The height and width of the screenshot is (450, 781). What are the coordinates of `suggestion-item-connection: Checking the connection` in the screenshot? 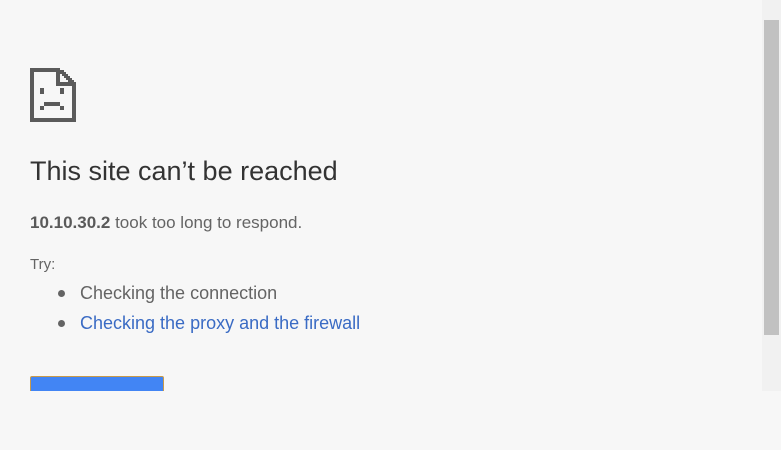 It's located at (209, 295).